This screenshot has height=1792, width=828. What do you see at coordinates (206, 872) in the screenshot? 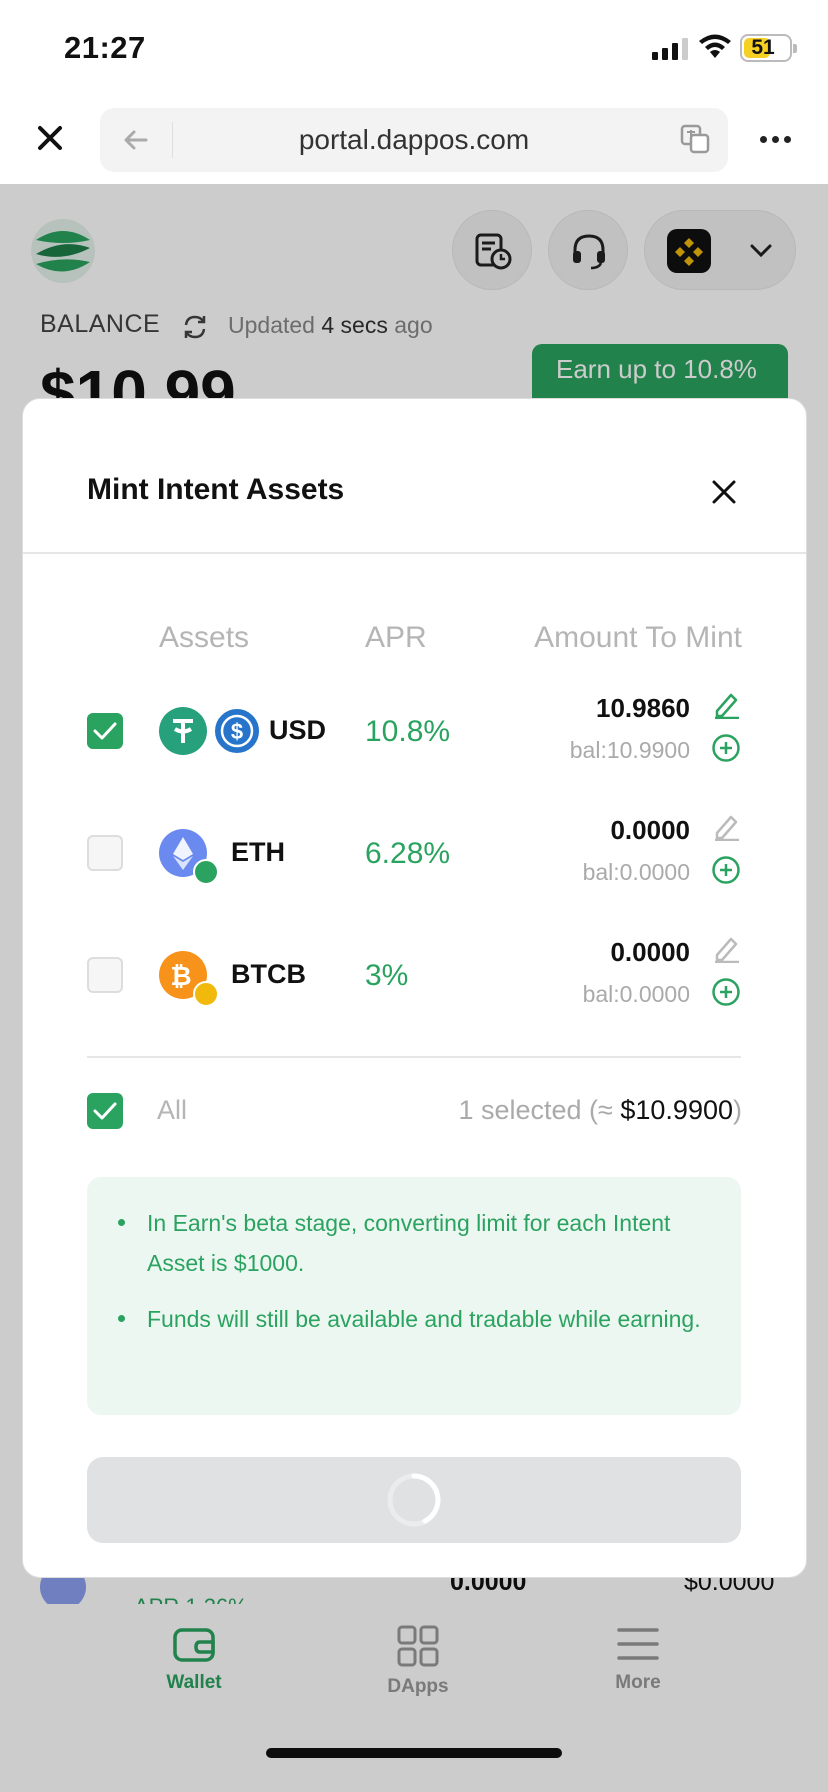
I see `dappos-badge-icon` at bounding box center [206, 872].